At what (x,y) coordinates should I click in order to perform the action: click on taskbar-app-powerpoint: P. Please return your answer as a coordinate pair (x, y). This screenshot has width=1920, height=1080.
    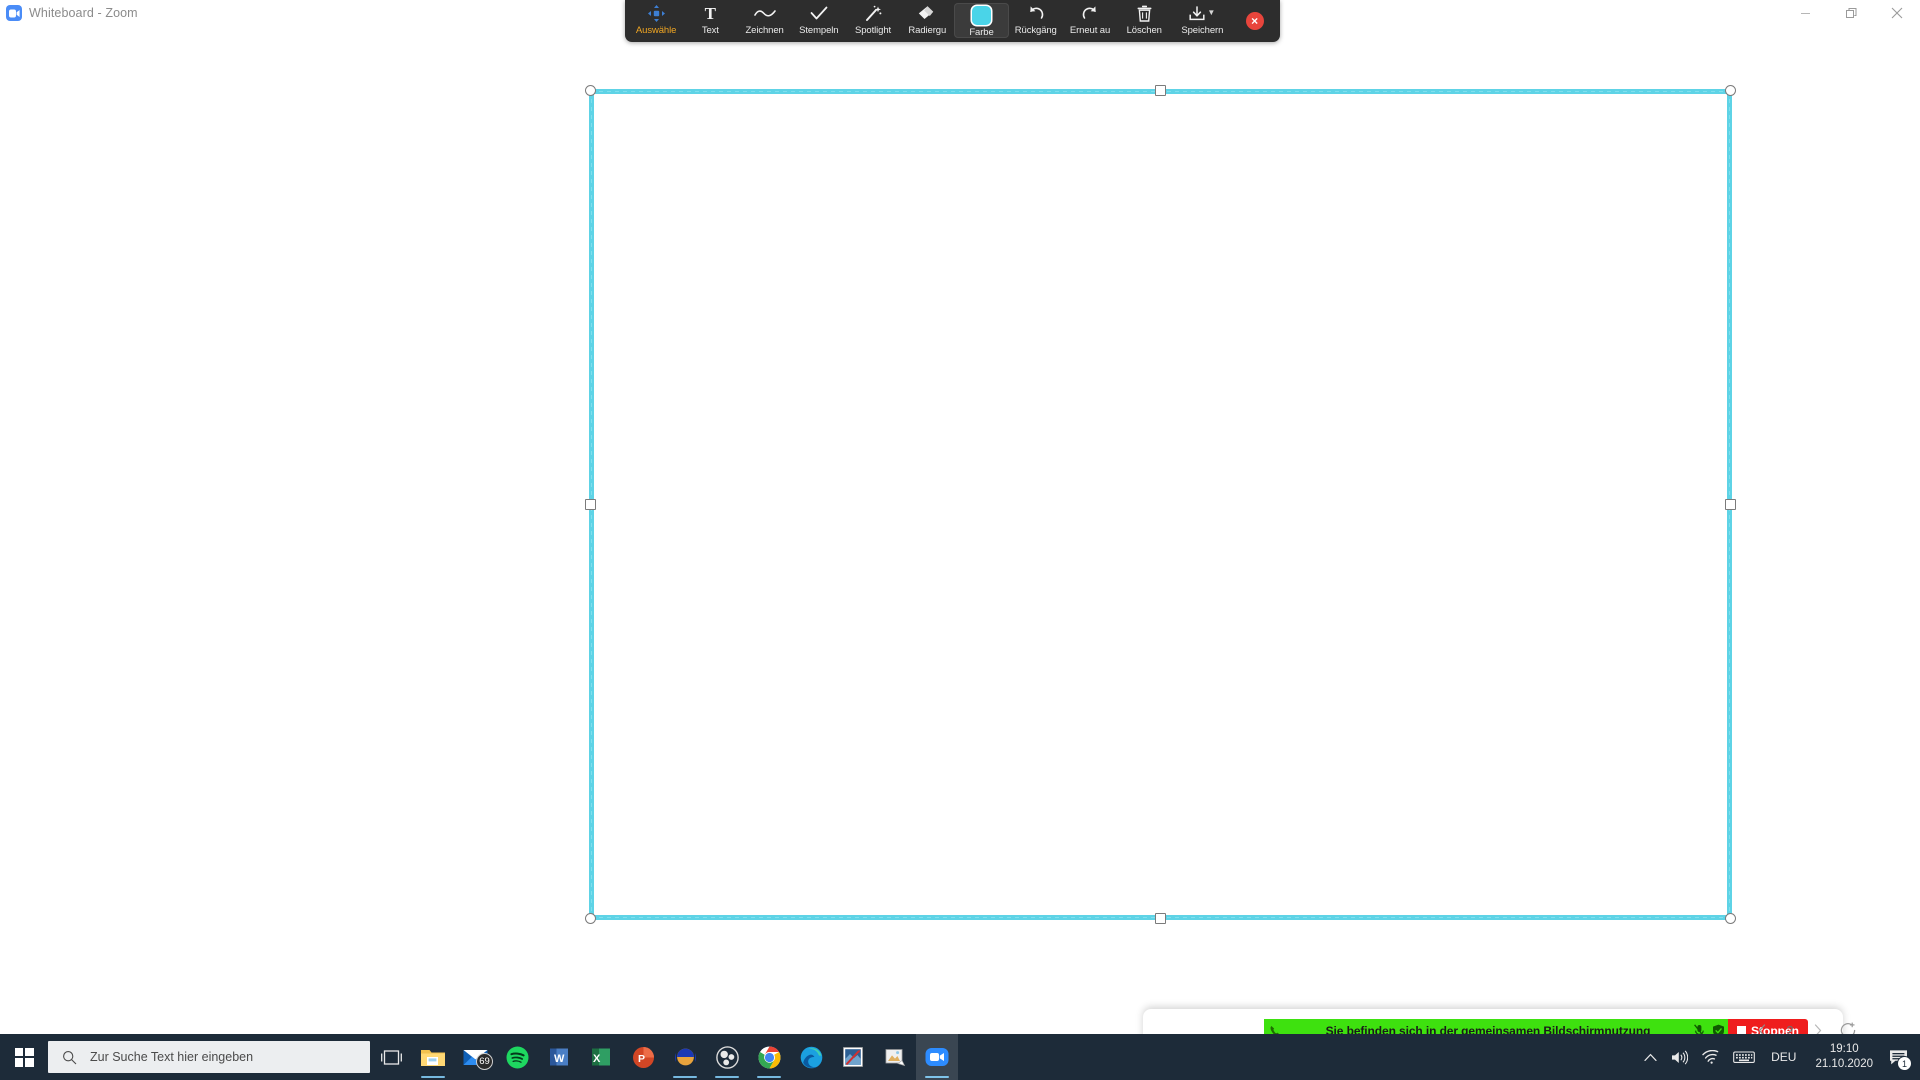
    Looking at the image, I should click on (643, 1057).